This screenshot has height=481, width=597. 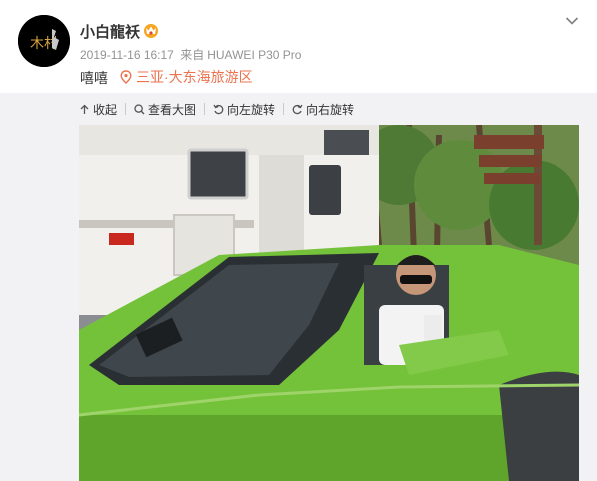 I want to click on rotate-left-button: 向左旋转, so click(x=244, y=109).